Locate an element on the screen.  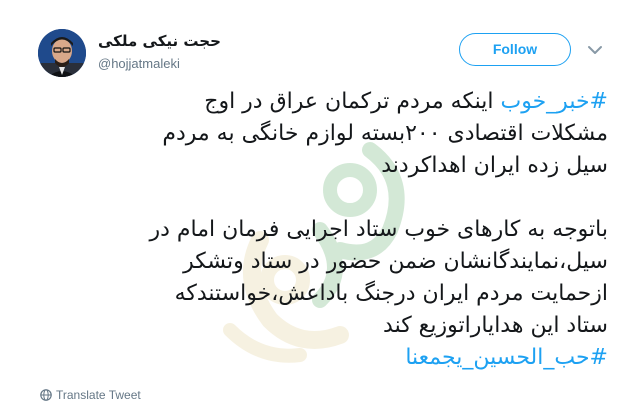
tweet-line: سیل زده ایران اهداکردند is located at coordinates (494, 165).